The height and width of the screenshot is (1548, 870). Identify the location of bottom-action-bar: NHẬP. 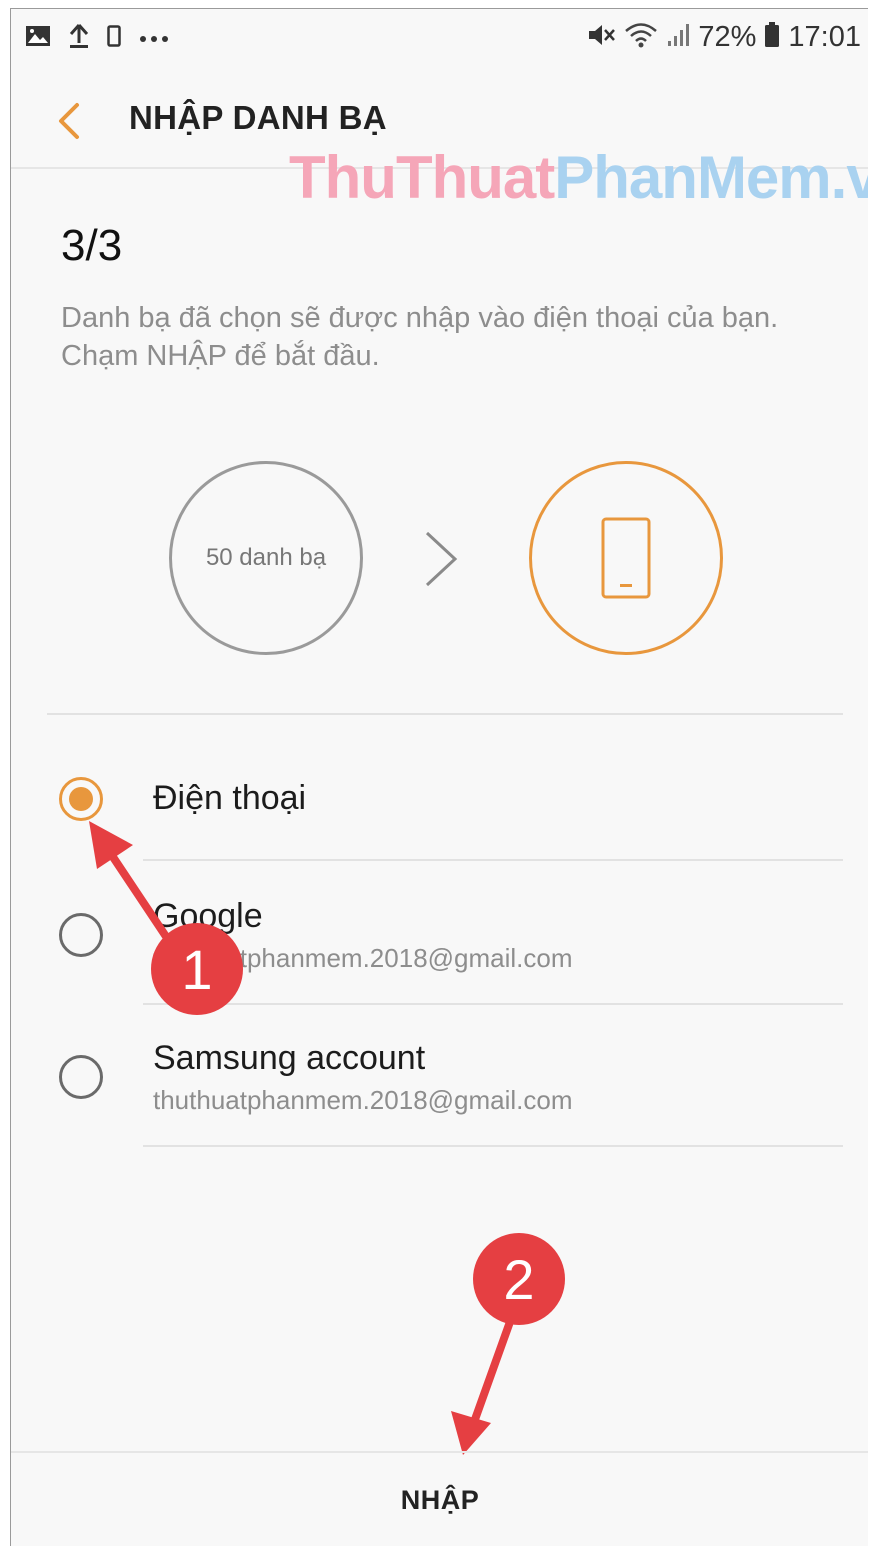
(439, 1498).